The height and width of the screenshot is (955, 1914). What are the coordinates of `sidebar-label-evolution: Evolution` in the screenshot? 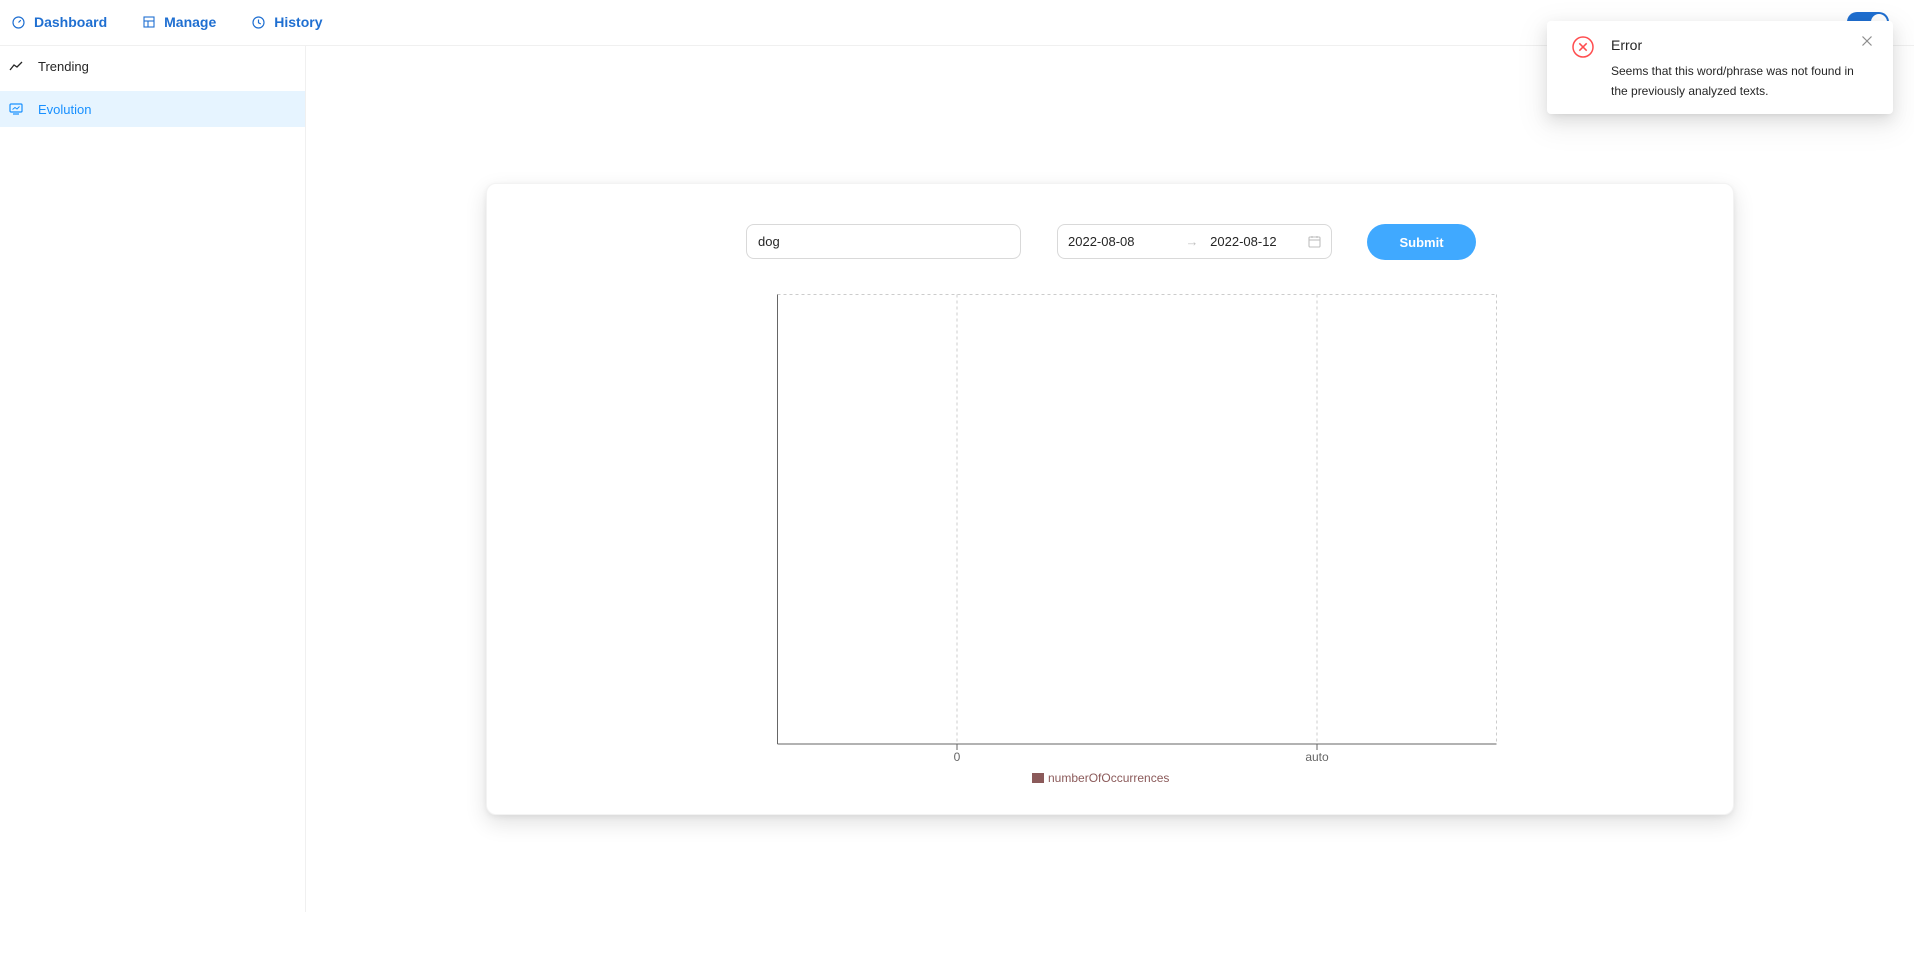 It's located at (65, 109).